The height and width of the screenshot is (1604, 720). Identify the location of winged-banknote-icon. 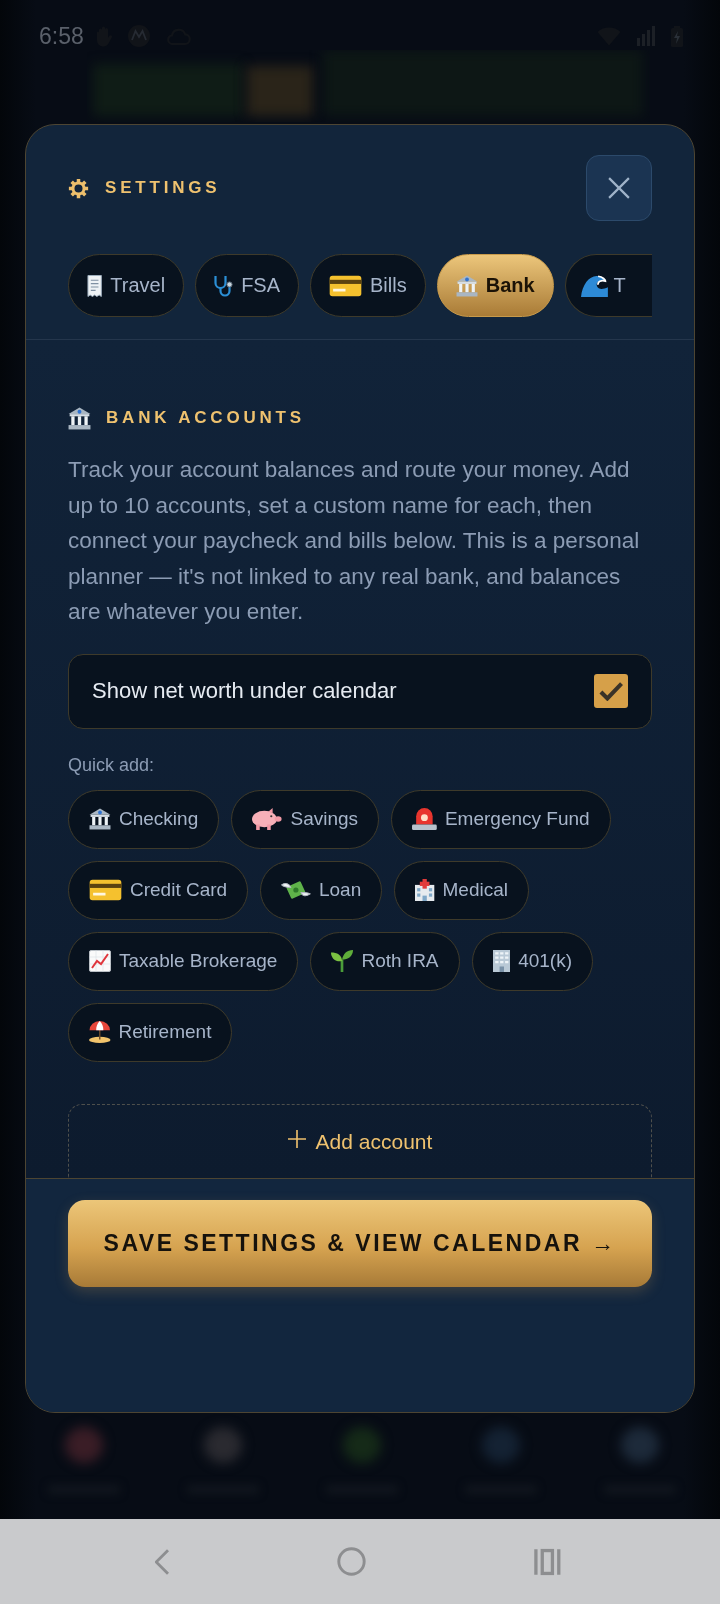
(296, 890).